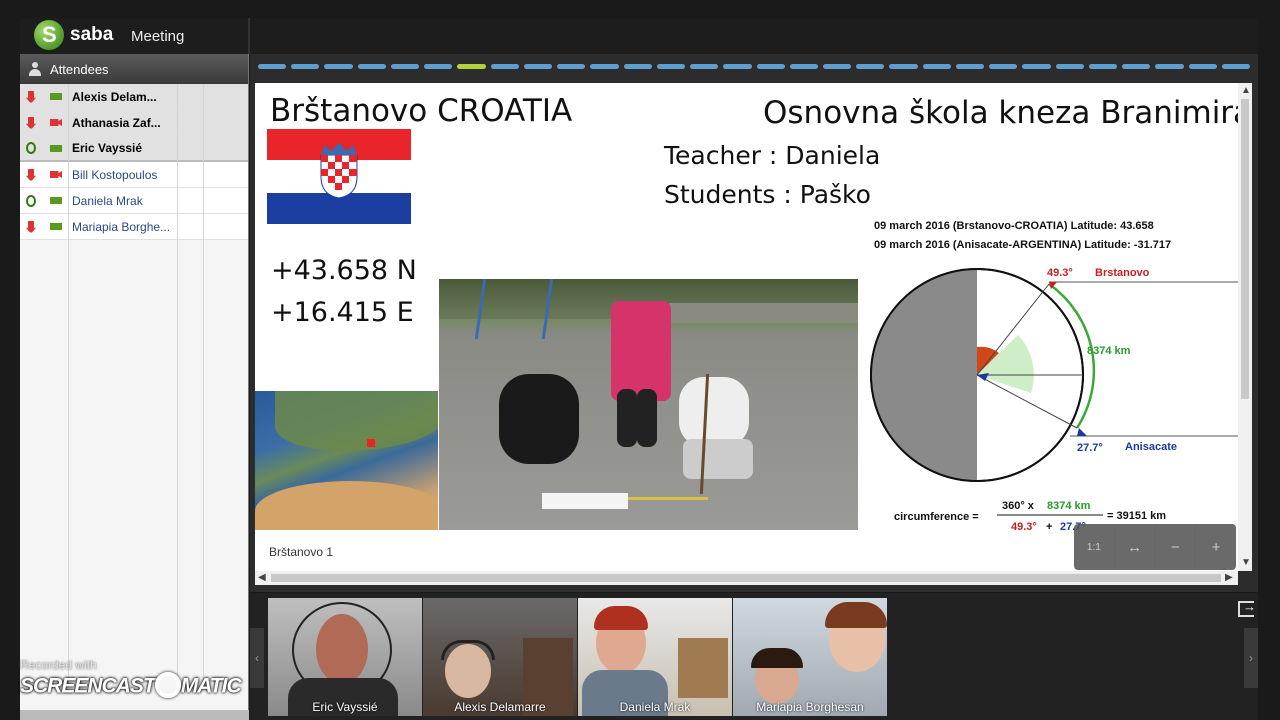 Image resolution: width=1280 pixels, height=720 pixels. Describe the element at coordinates (772, 155) in the screenshot. I see `slide-teacher: Teacher : Daniela` at that location.